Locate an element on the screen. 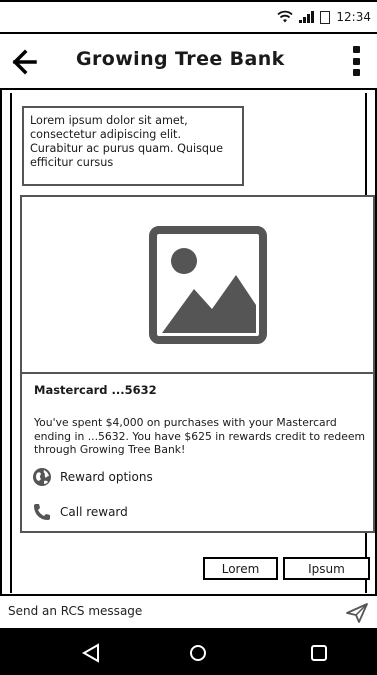 Image resolution: width=377 pixels, height=675 pixels. call-reward-label: Call reward is located at coordinates (94, 512).